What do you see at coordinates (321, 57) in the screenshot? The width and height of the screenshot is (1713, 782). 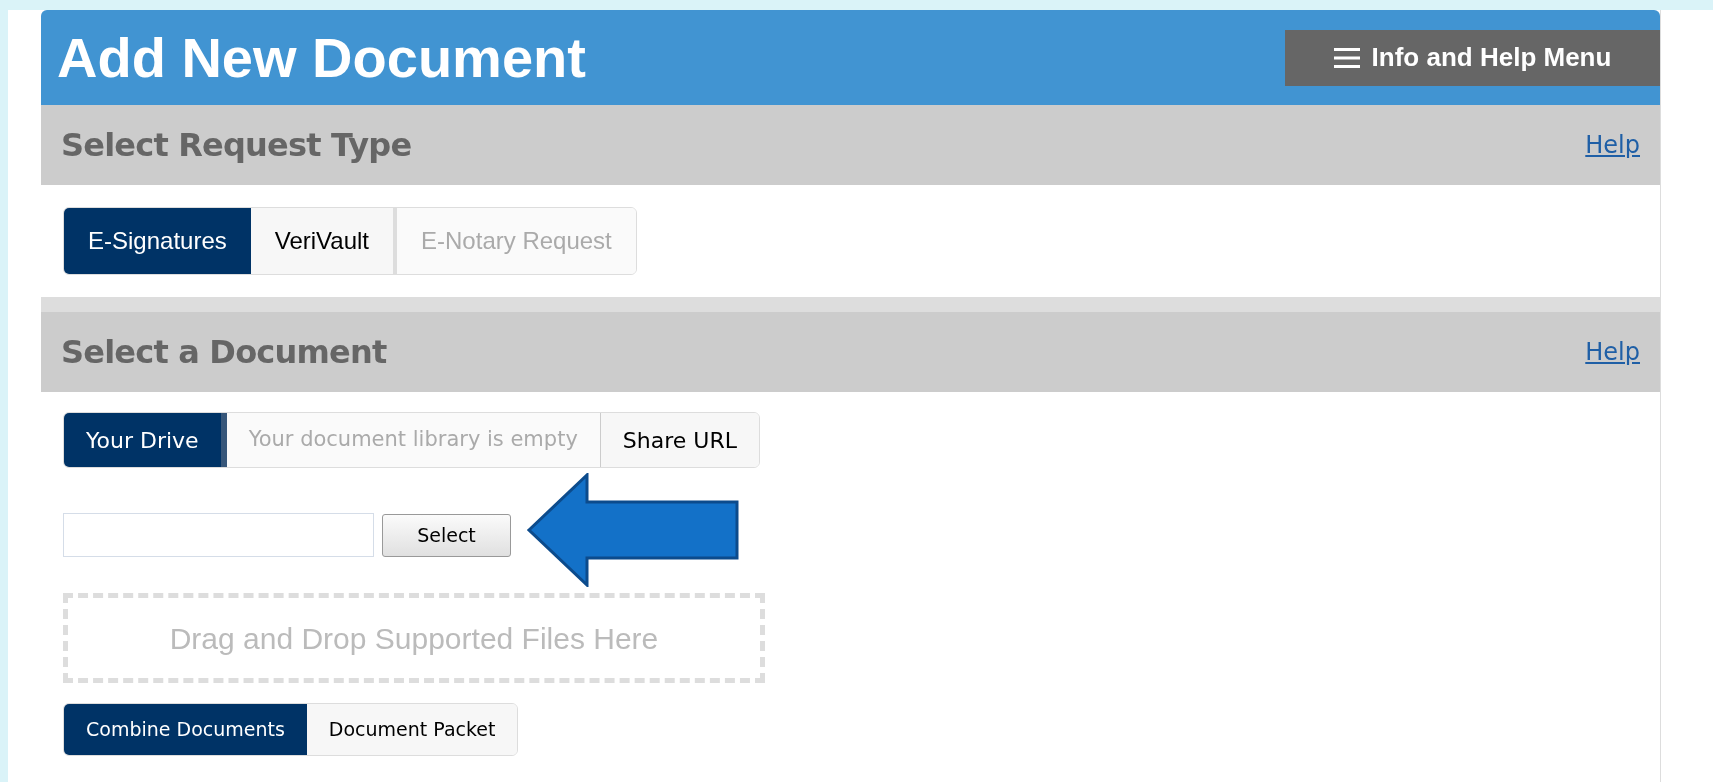 I see `page-title: Add New Document` at bounding box center [321, 57].